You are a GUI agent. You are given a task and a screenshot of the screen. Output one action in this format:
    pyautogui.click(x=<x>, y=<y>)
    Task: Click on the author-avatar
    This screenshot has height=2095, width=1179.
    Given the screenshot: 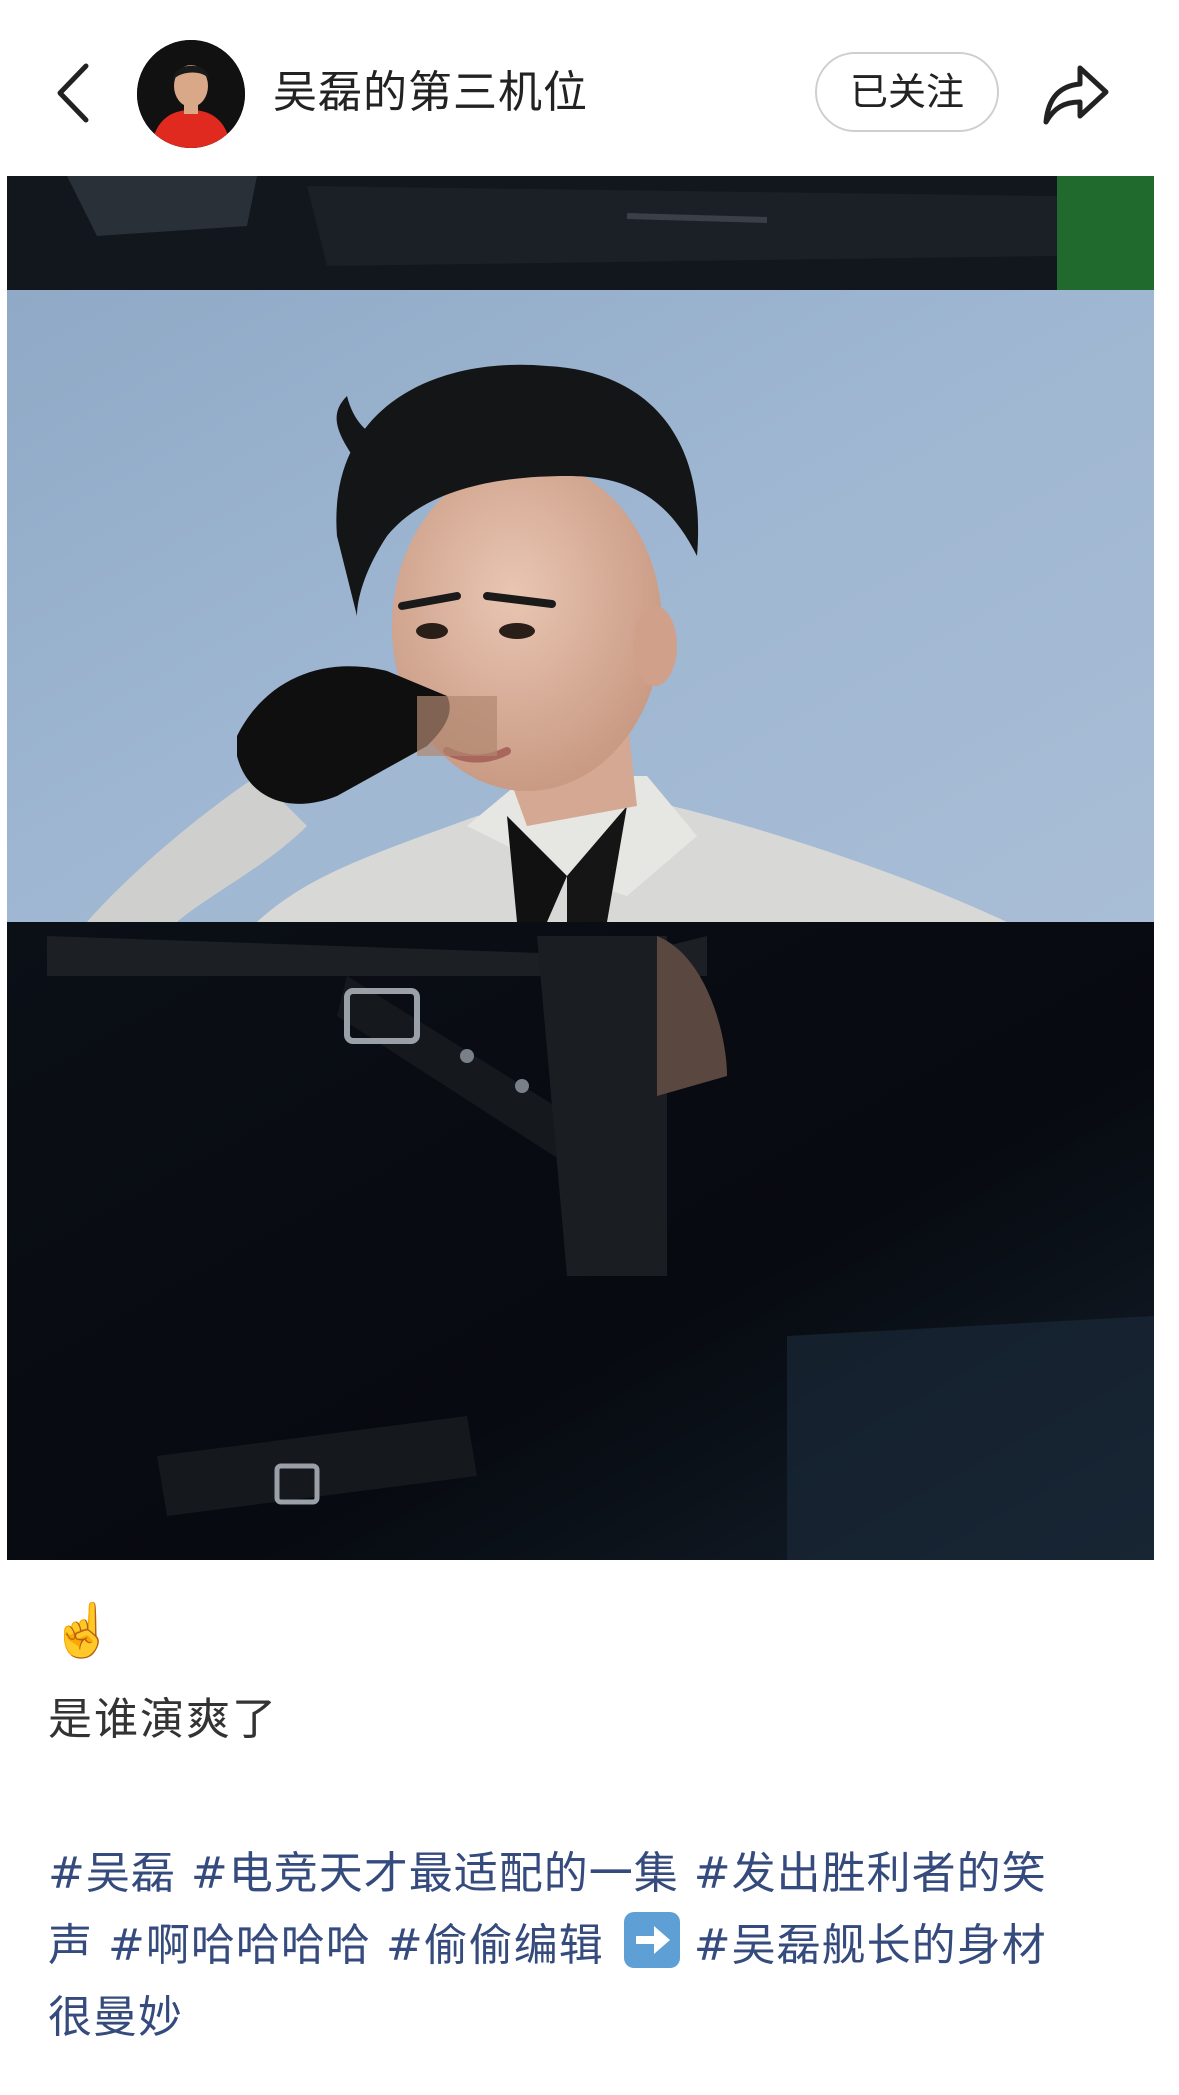 What is the action you would take?
    pyautogui.click(x=191, y=94)
    